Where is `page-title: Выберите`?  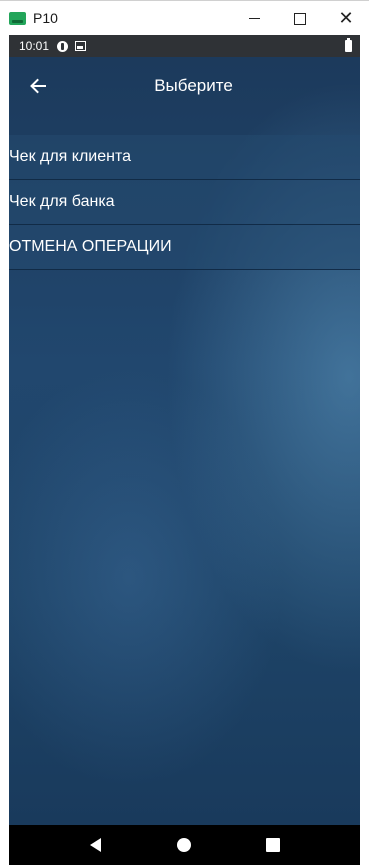
page-title: Выберите is located at coordinates (193, 85).